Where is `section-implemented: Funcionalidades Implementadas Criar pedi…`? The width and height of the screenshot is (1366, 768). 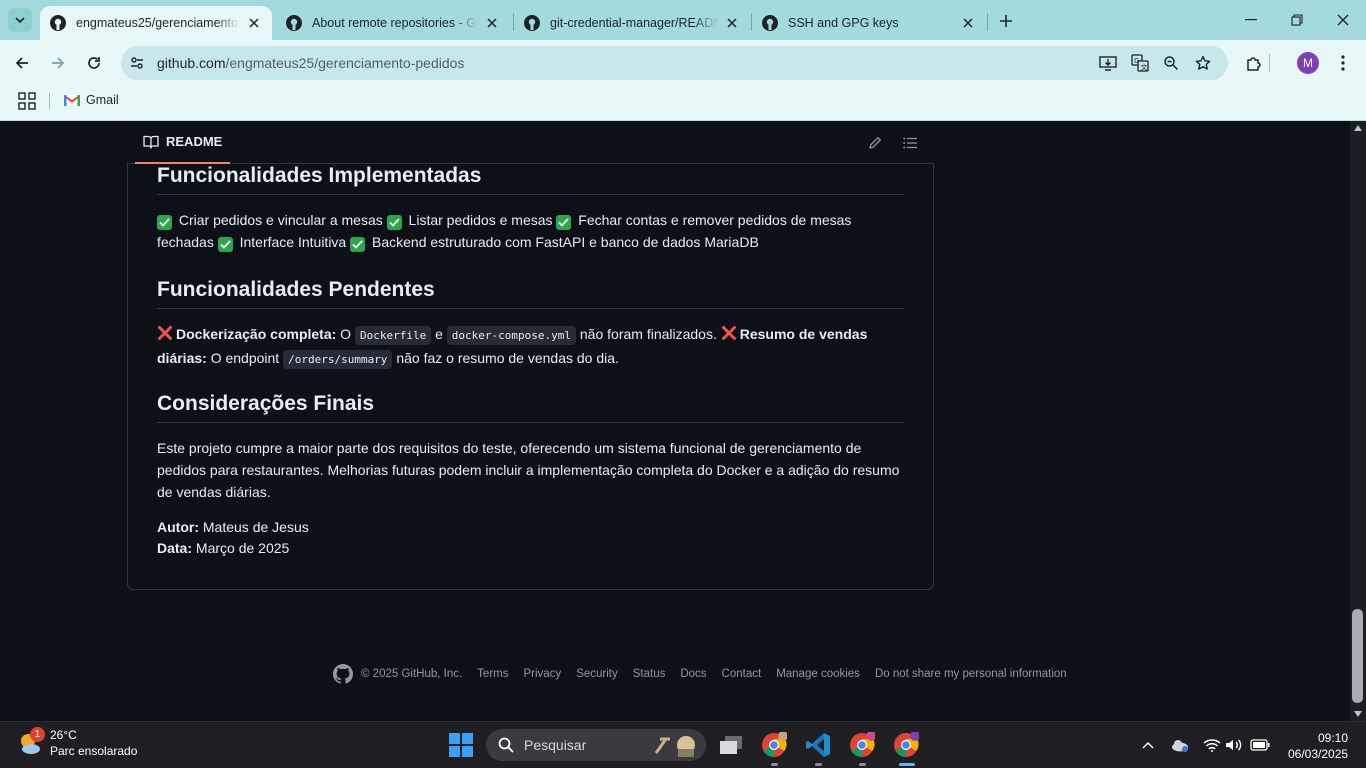
section-implemented: Funcionalidades Implementadas Criar pedi… is located at coordinates (530, 208).